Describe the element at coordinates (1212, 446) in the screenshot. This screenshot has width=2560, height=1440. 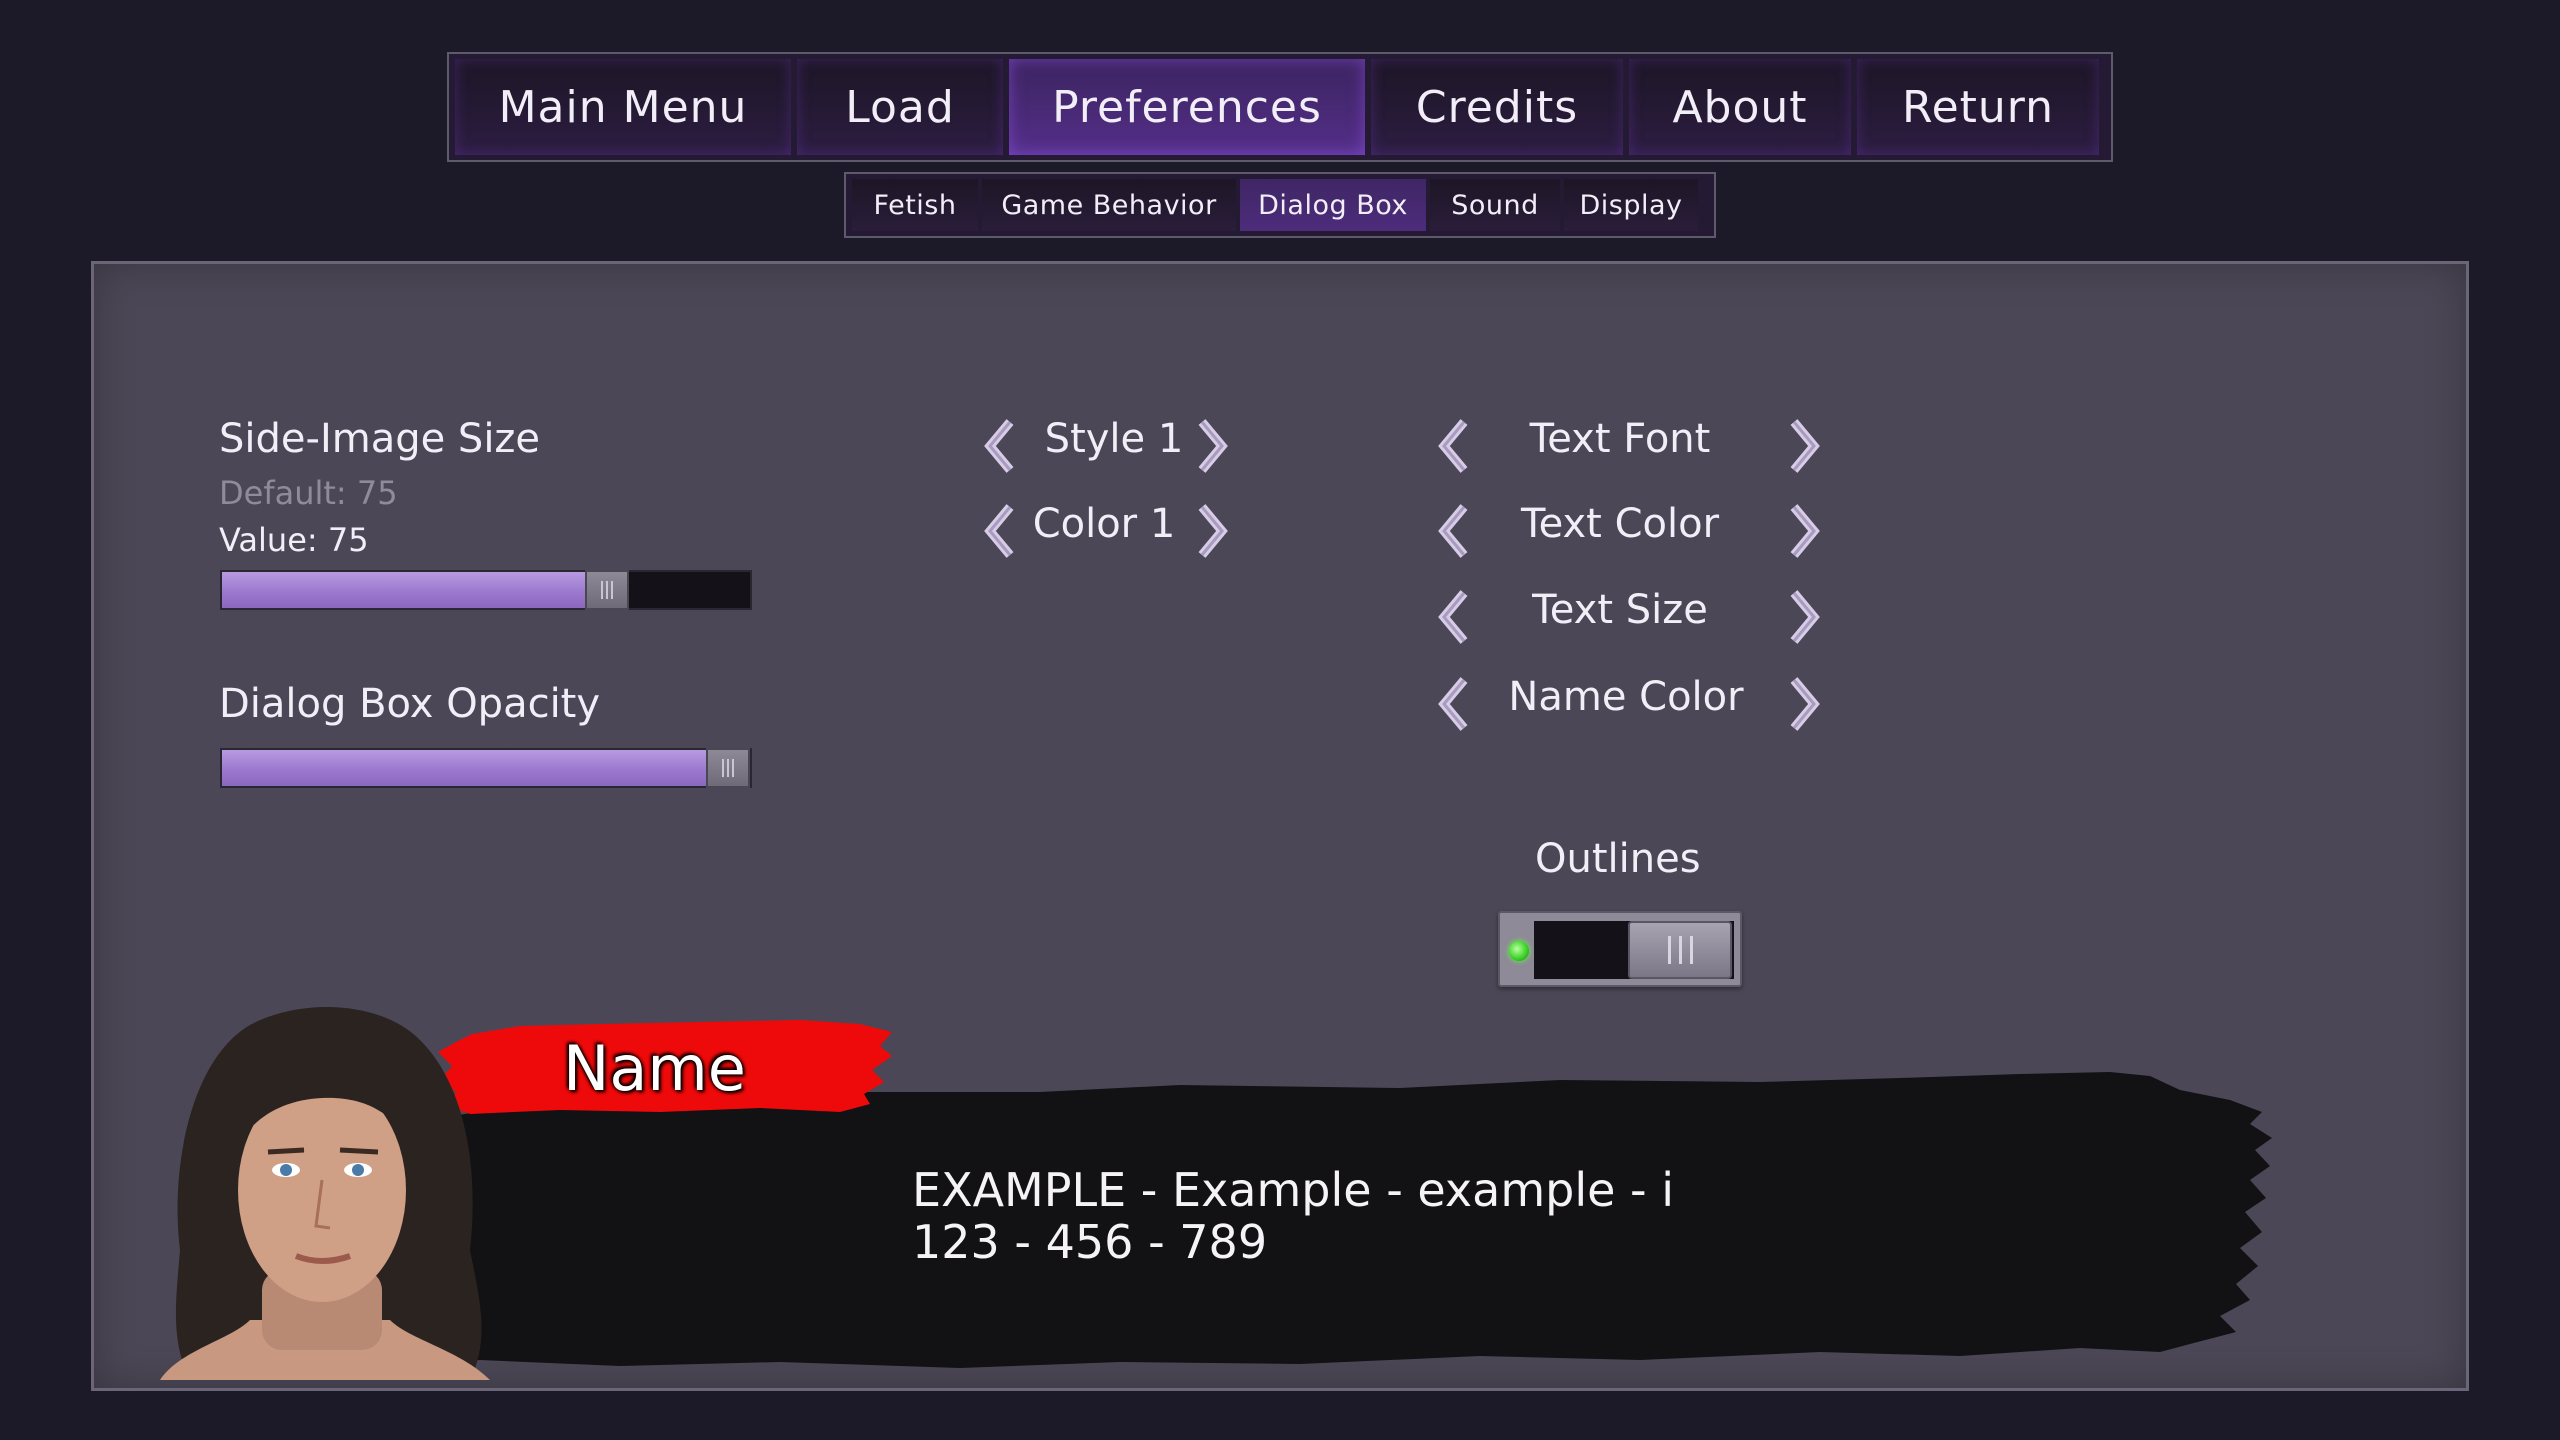
I see `style-next-arrow-icon` at that location.